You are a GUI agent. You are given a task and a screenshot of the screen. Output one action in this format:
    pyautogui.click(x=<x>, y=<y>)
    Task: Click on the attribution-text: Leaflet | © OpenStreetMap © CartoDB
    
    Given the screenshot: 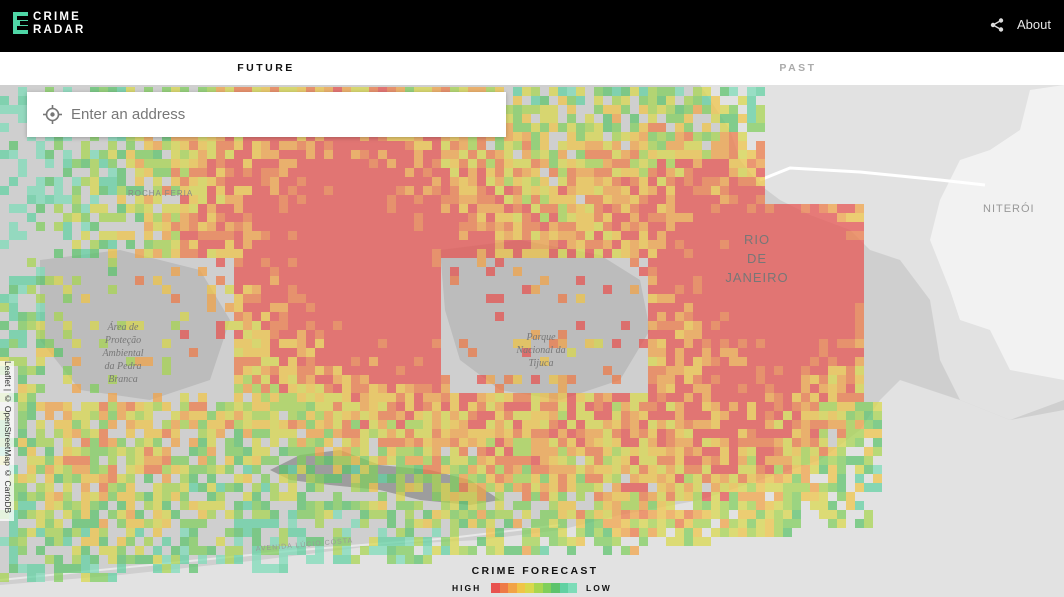 What is the action you would take?
    pyautogui.click(x=7, y=441)
    